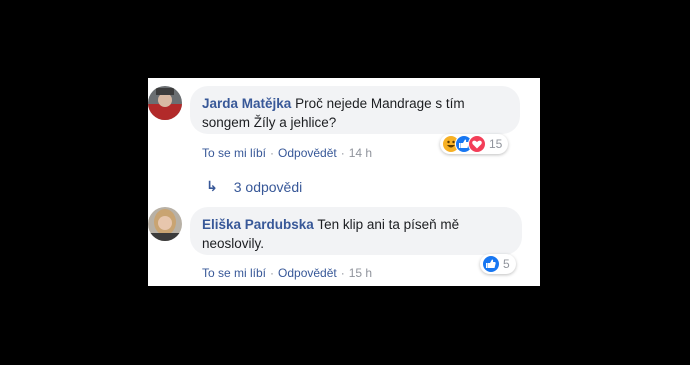 This screenshot has width=690, height=365. I want to click on reaction-count: 15, so click(496, 144).